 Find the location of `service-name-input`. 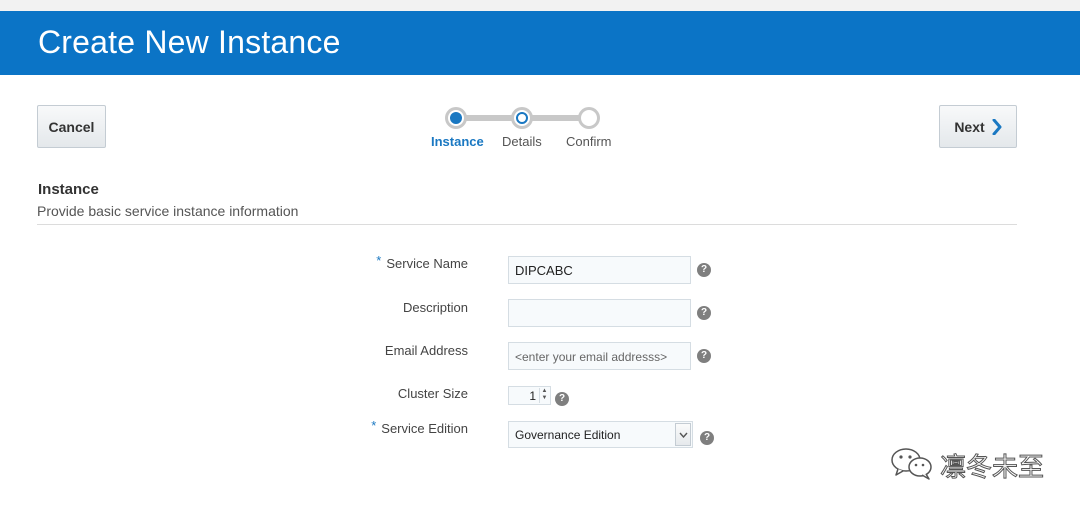

service-name-input is located at coordinates (599, 270).